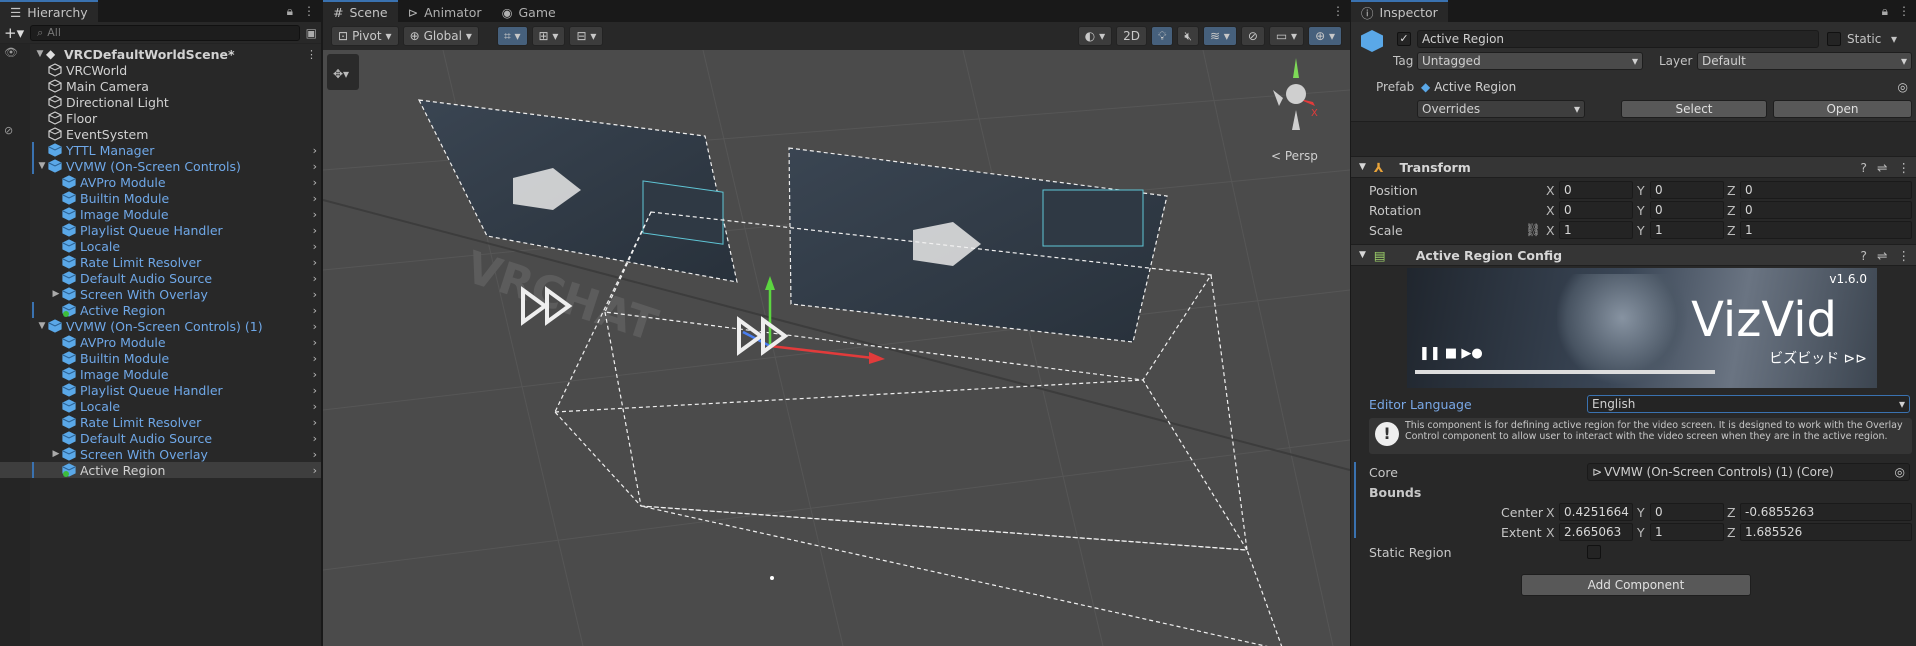 The width and height of the screenshot is (1916, 646). I want to click on hierarchy-item: Directional Light, so click(160, 102).